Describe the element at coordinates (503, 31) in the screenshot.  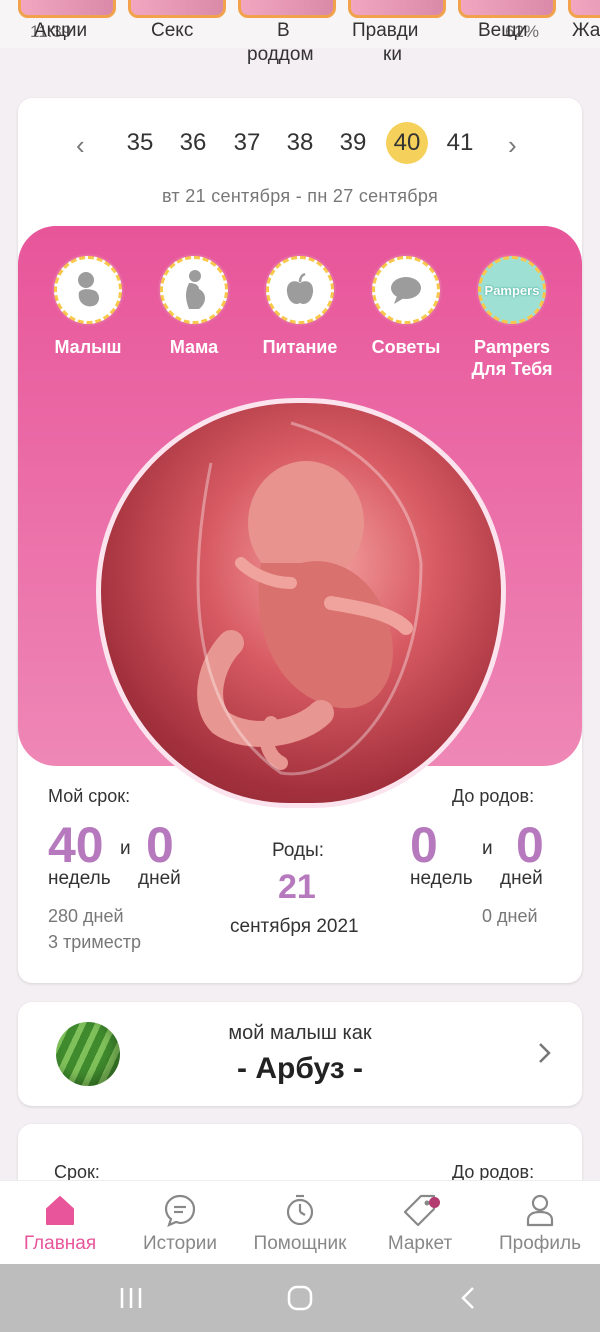
I see `story-label: Вещи` at that location.